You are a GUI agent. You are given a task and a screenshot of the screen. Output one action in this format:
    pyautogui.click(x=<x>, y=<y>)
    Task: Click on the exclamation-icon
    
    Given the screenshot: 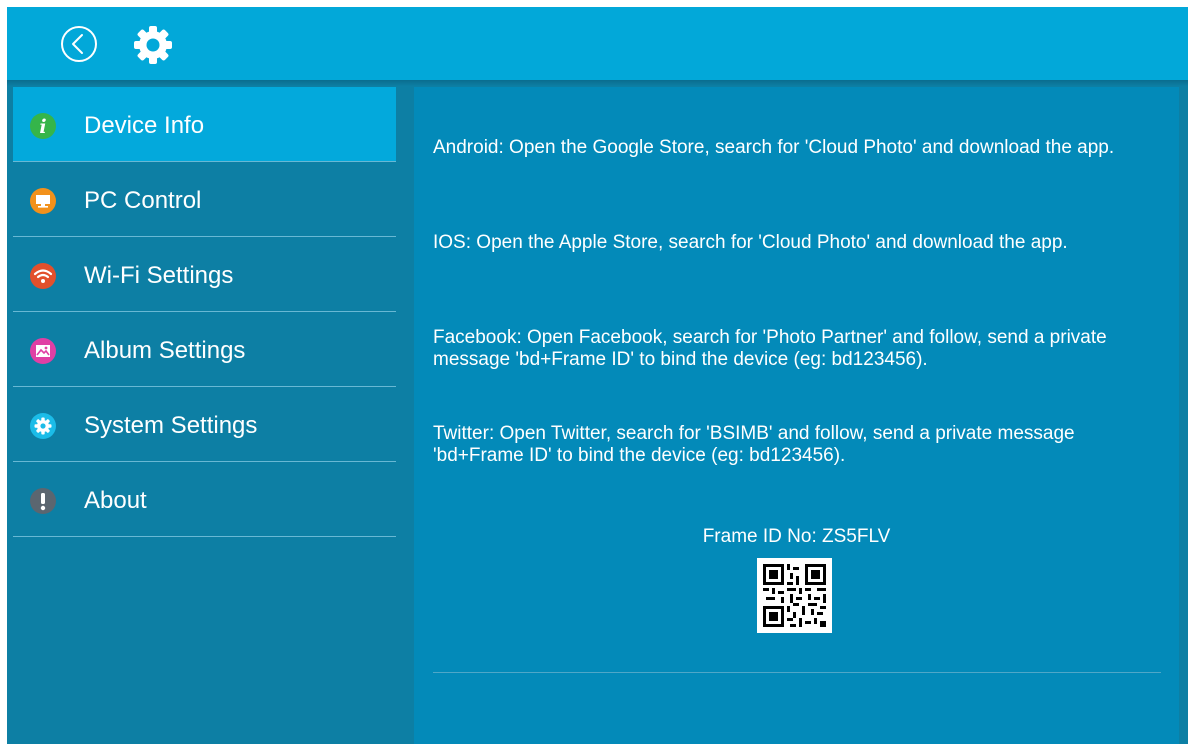 What is the action you would take?
    pyautogui.click(x=43, y=501)
    